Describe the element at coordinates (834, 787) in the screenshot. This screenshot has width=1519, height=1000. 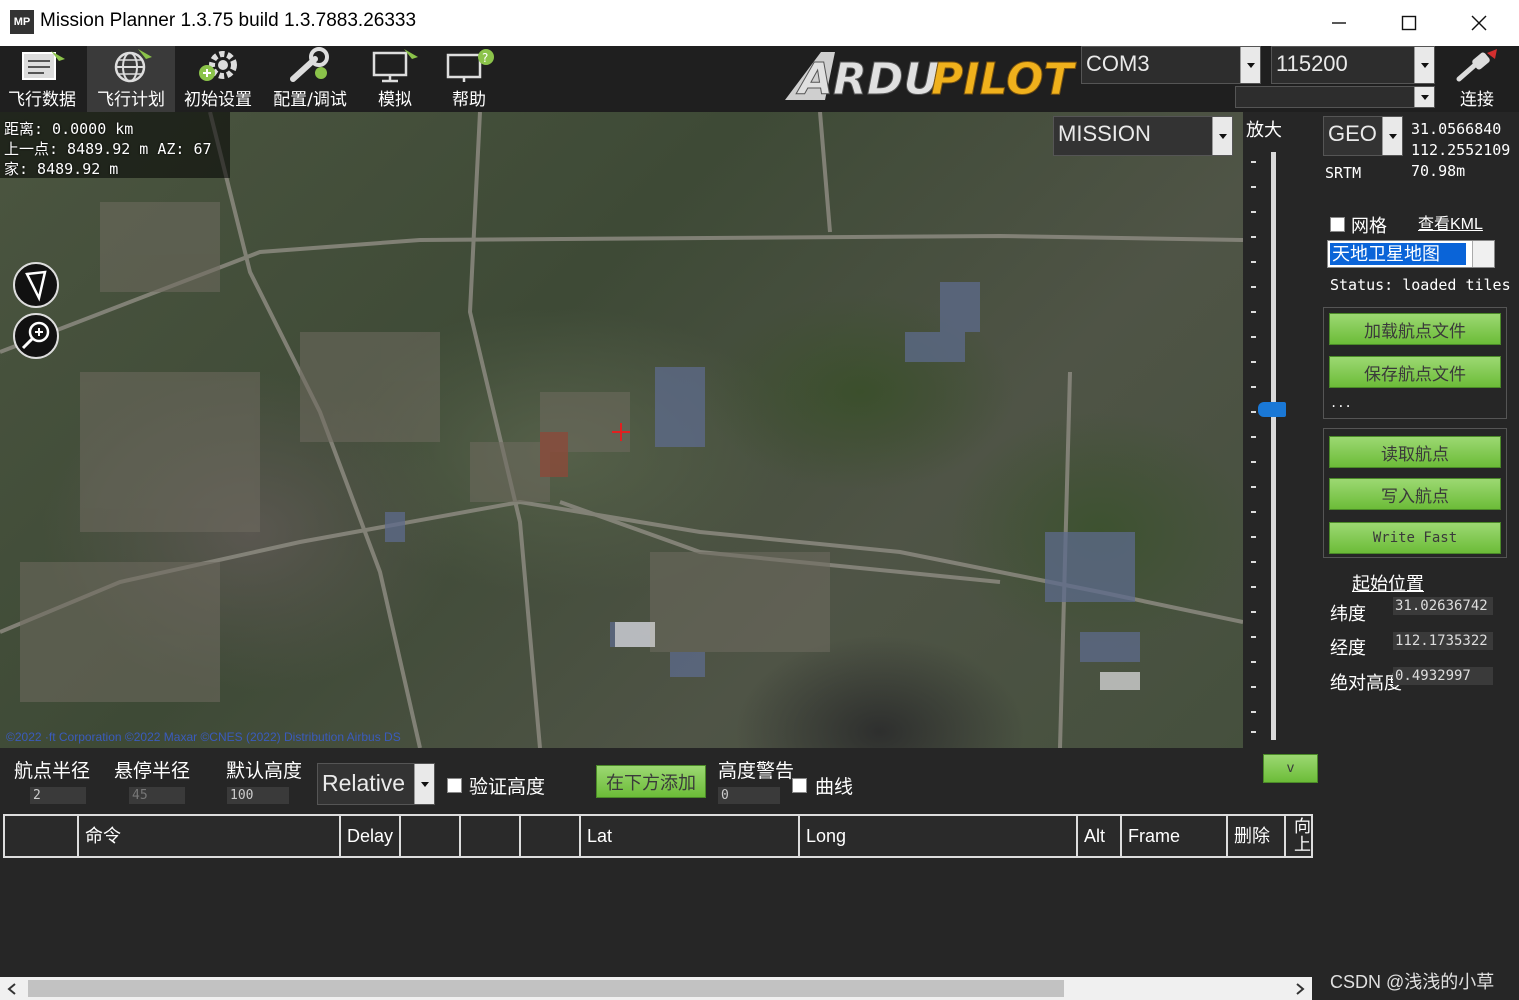
I see `spline-label: 曲线` at that location.